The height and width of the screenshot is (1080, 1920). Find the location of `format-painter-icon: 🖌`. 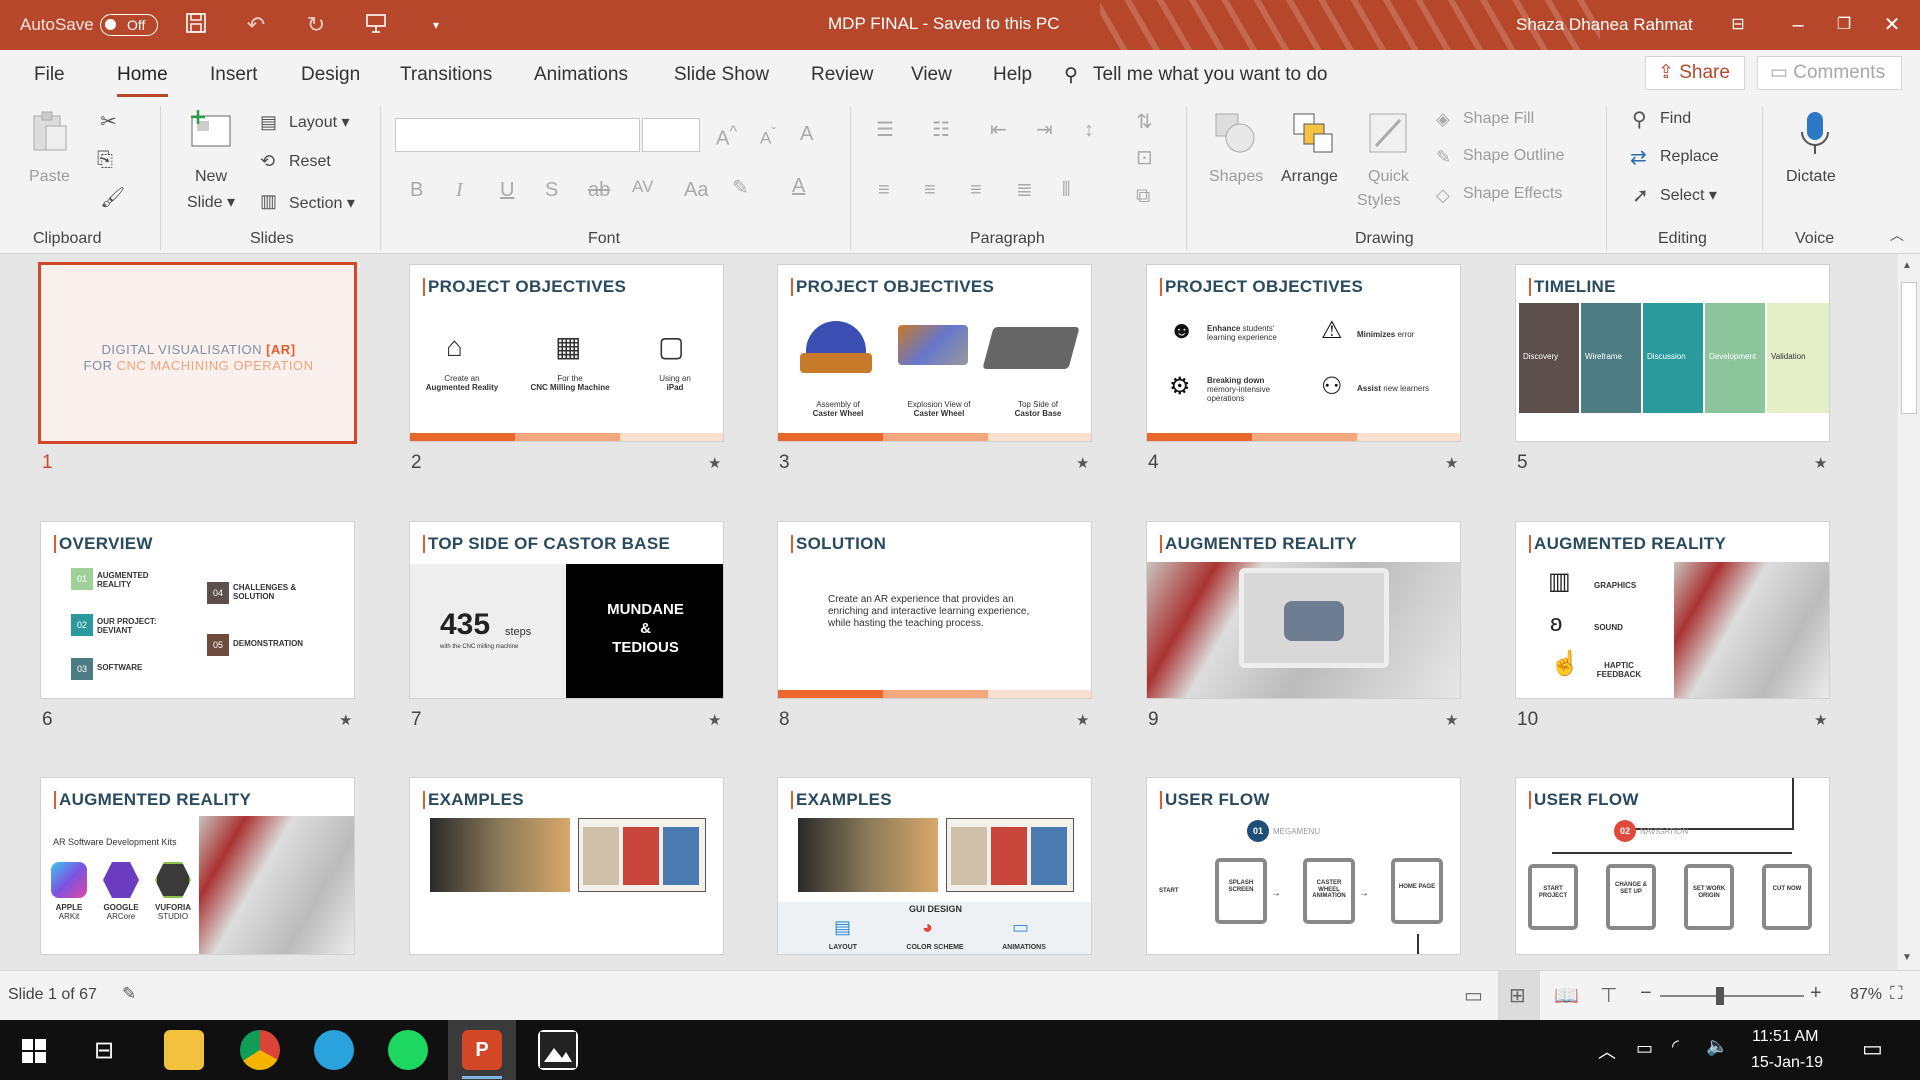

format-painter-icon: 🖌 is located at coordinates (112, 198).